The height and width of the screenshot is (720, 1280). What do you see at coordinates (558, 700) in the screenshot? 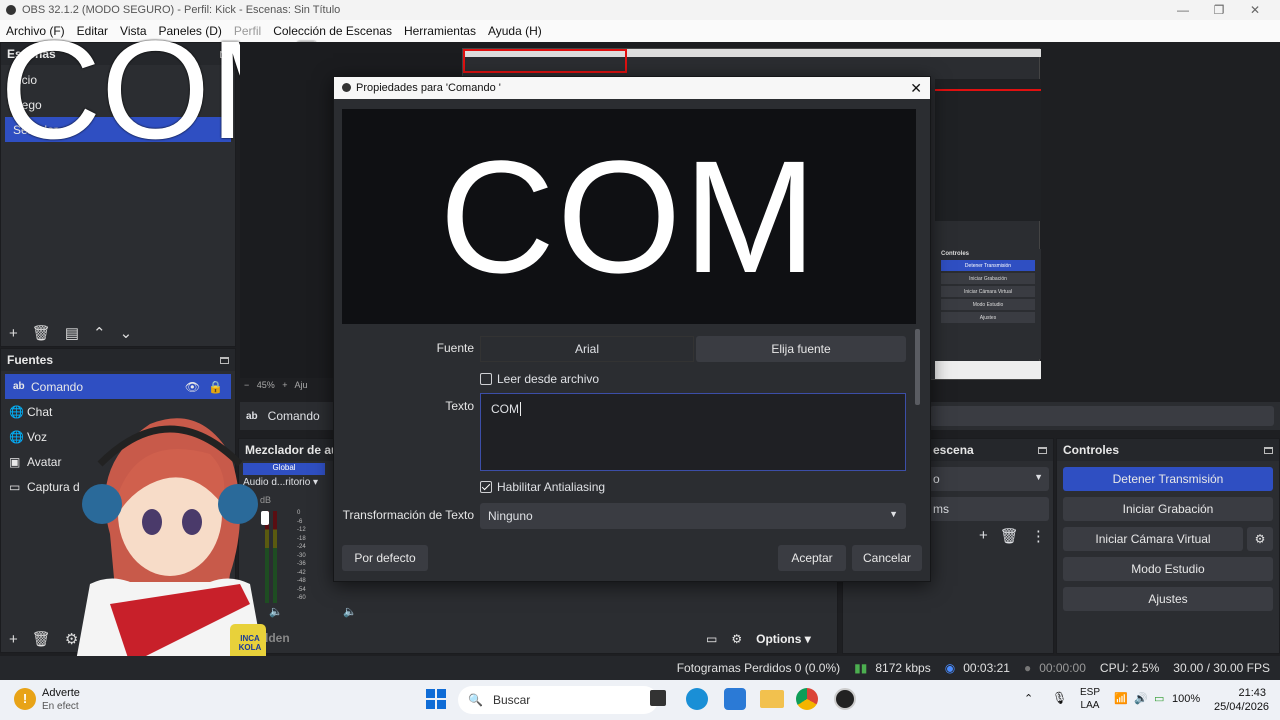
I see `taskbar-search: 🔍 Buscar` at bounding box center [558, 700].